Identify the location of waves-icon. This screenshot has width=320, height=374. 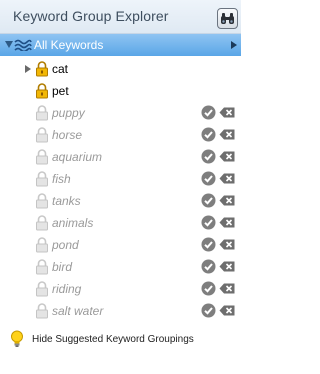
(23, 45).